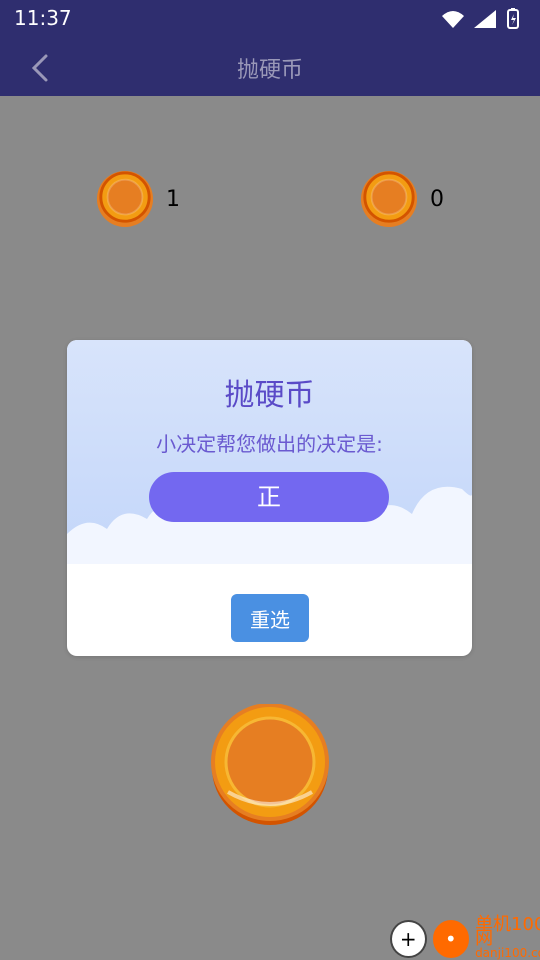  Describe the element at coordinates (43, 18) in the screenshot. I see `status-time: 11:37` at that location.